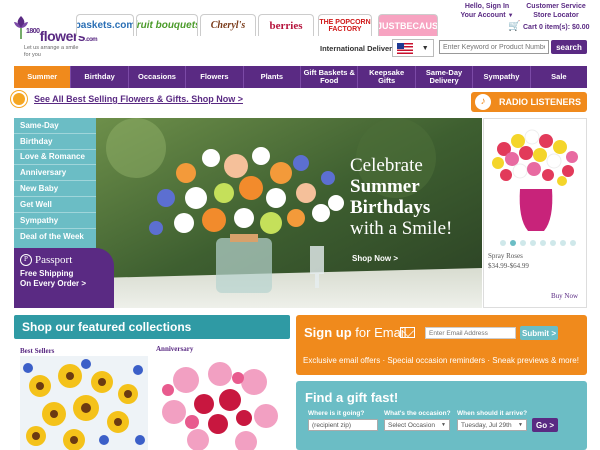 This screenshot has height=450, width=600. I want to click on country-select: ▼, so click(413, 48).